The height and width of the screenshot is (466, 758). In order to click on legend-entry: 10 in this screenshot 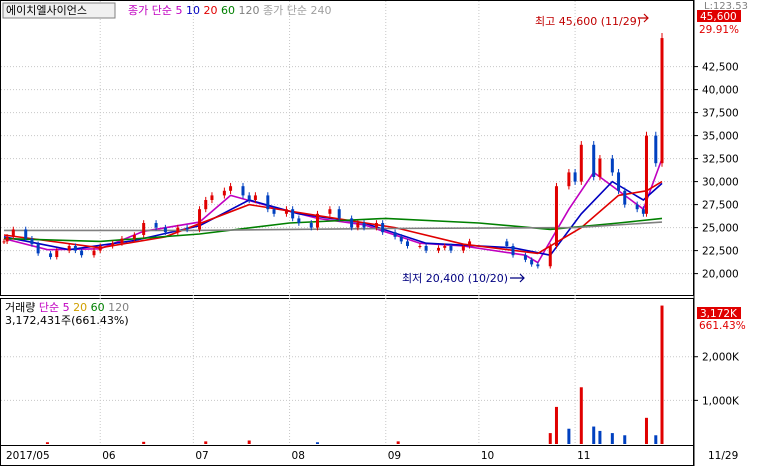, I will do `click(195, 10)`.